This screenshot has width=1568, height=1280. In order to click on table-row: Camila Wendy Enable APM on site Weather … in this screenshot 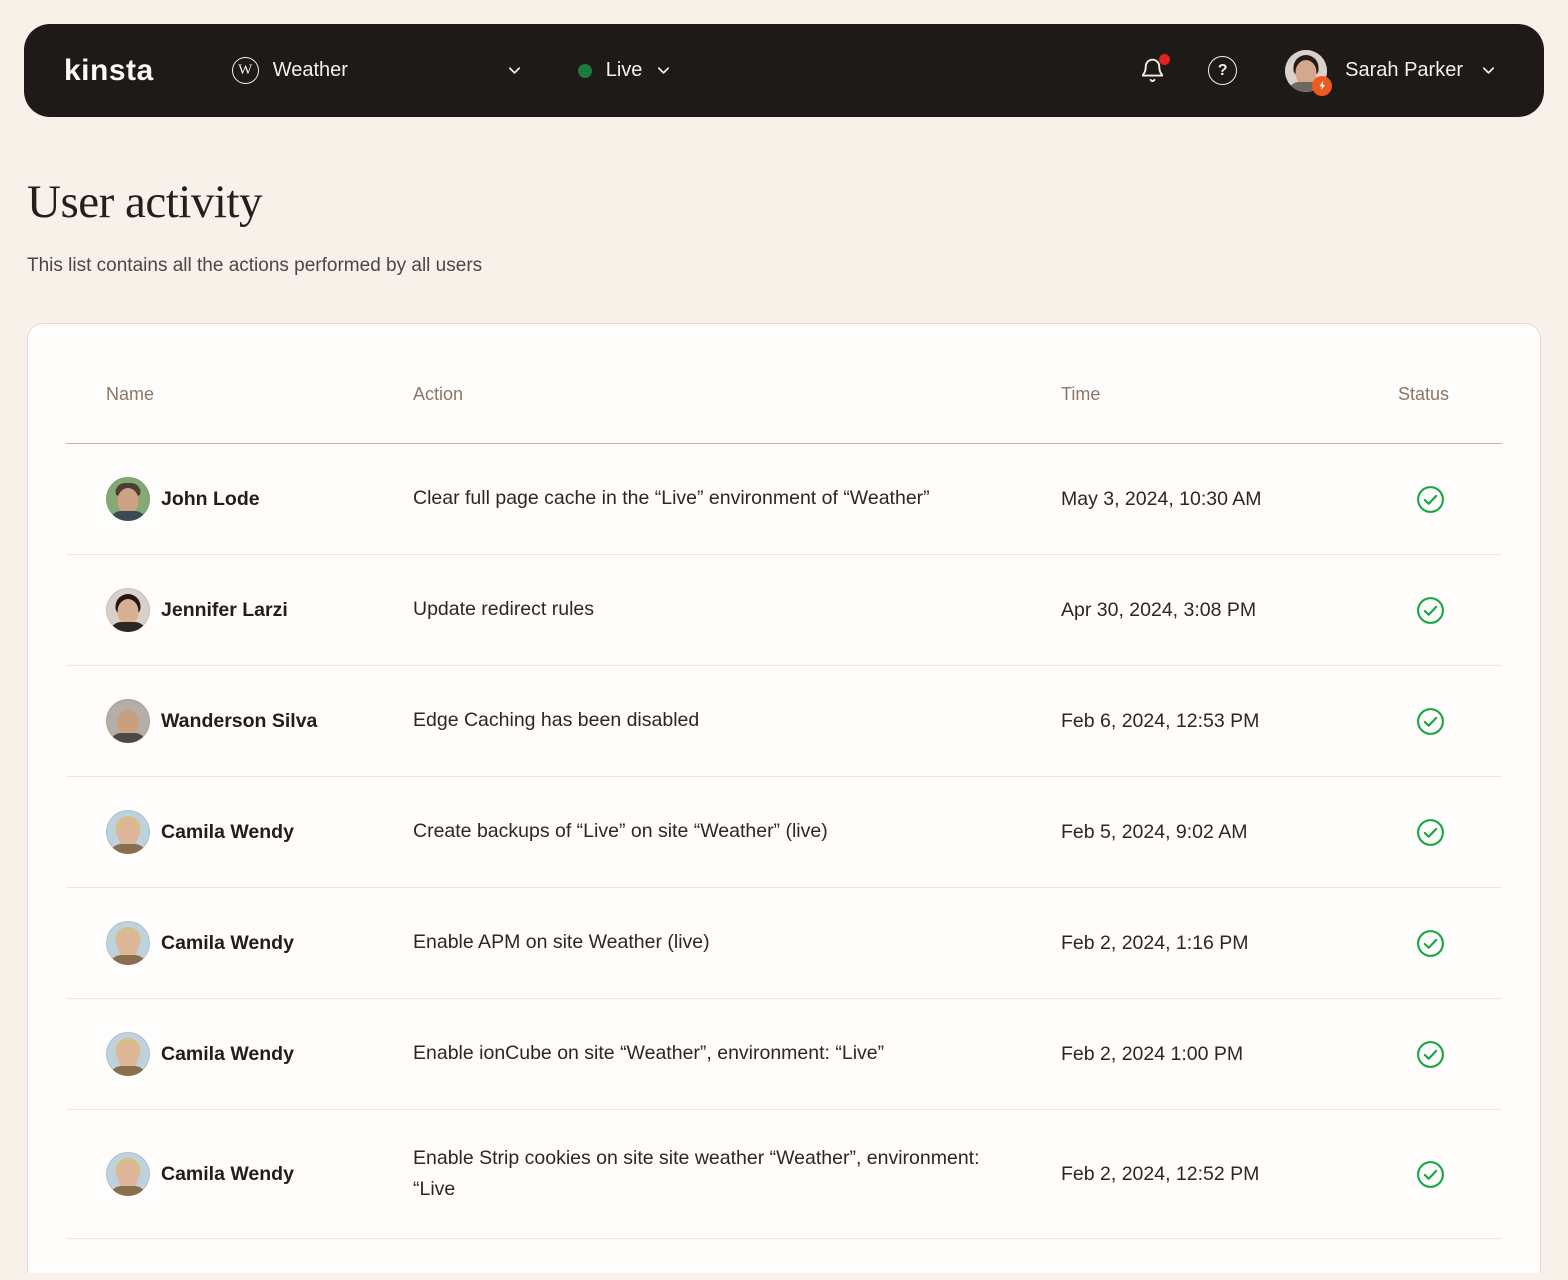, I will do `click(784, 943)`.